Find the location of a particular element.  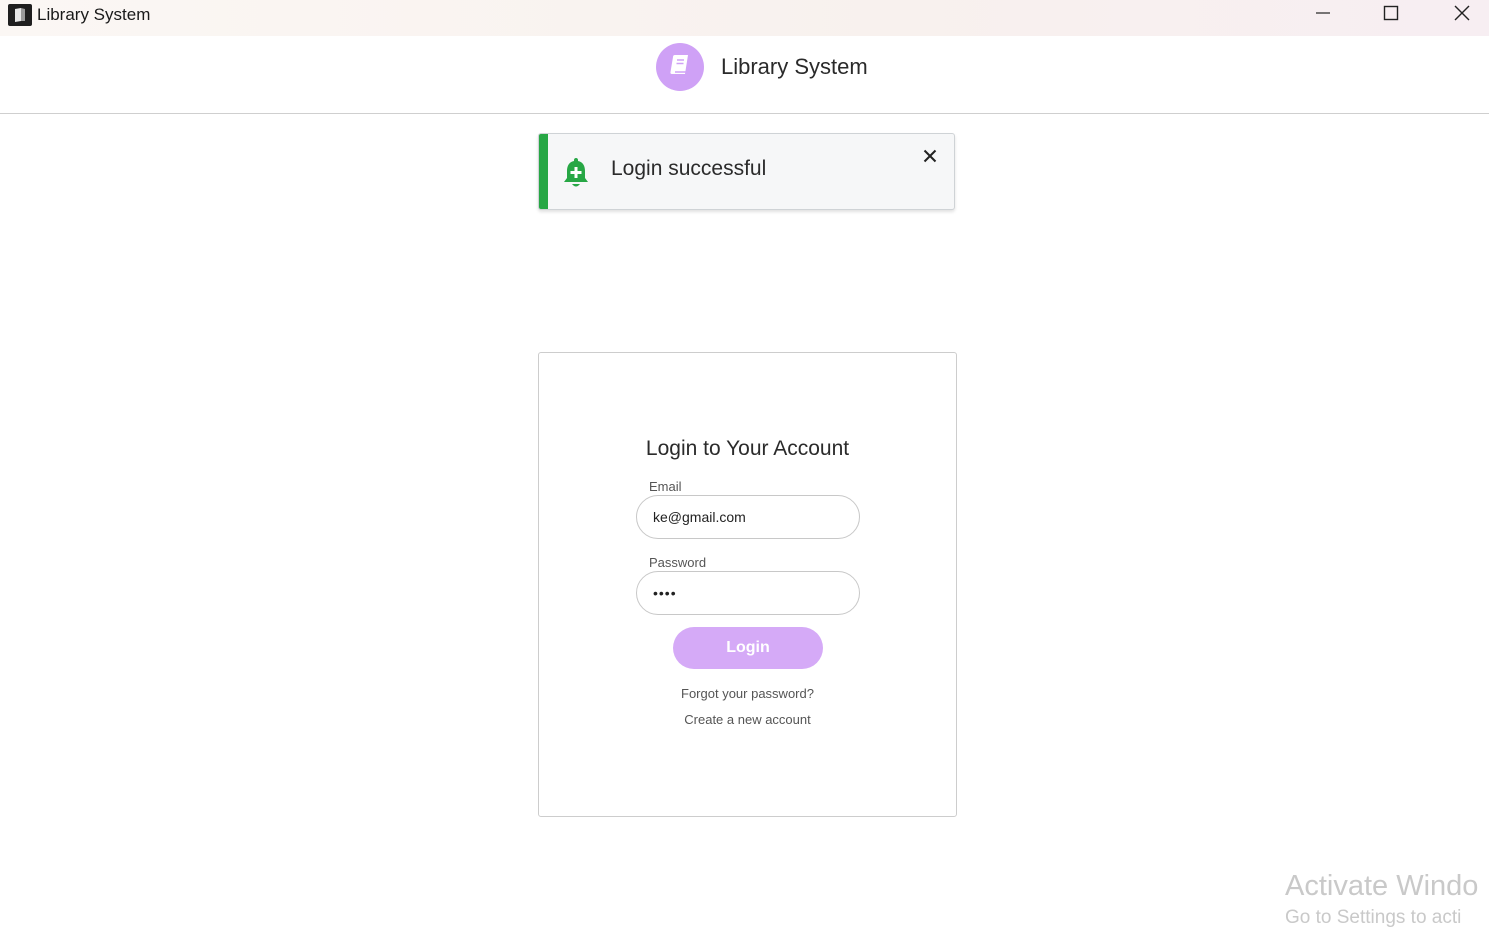

password-label: Password is located at coordinates (678, 562).